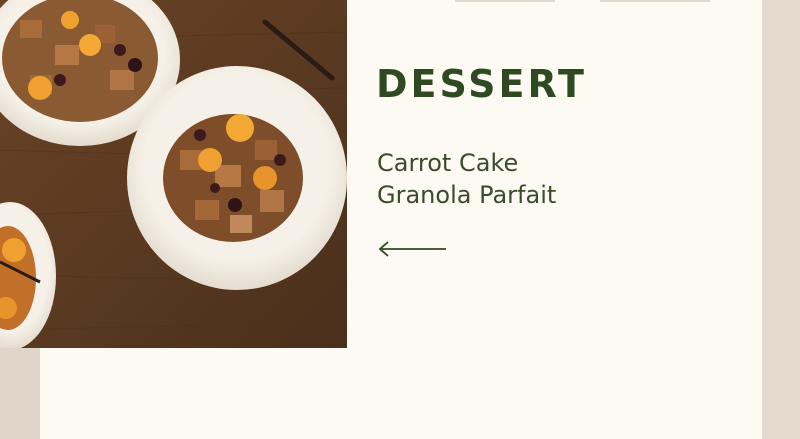  What do you see at coordinates (448, 163) in the screenshot?
I see `recipe-title-line-1: Carrot Cake` at bounding box center [448, 163].